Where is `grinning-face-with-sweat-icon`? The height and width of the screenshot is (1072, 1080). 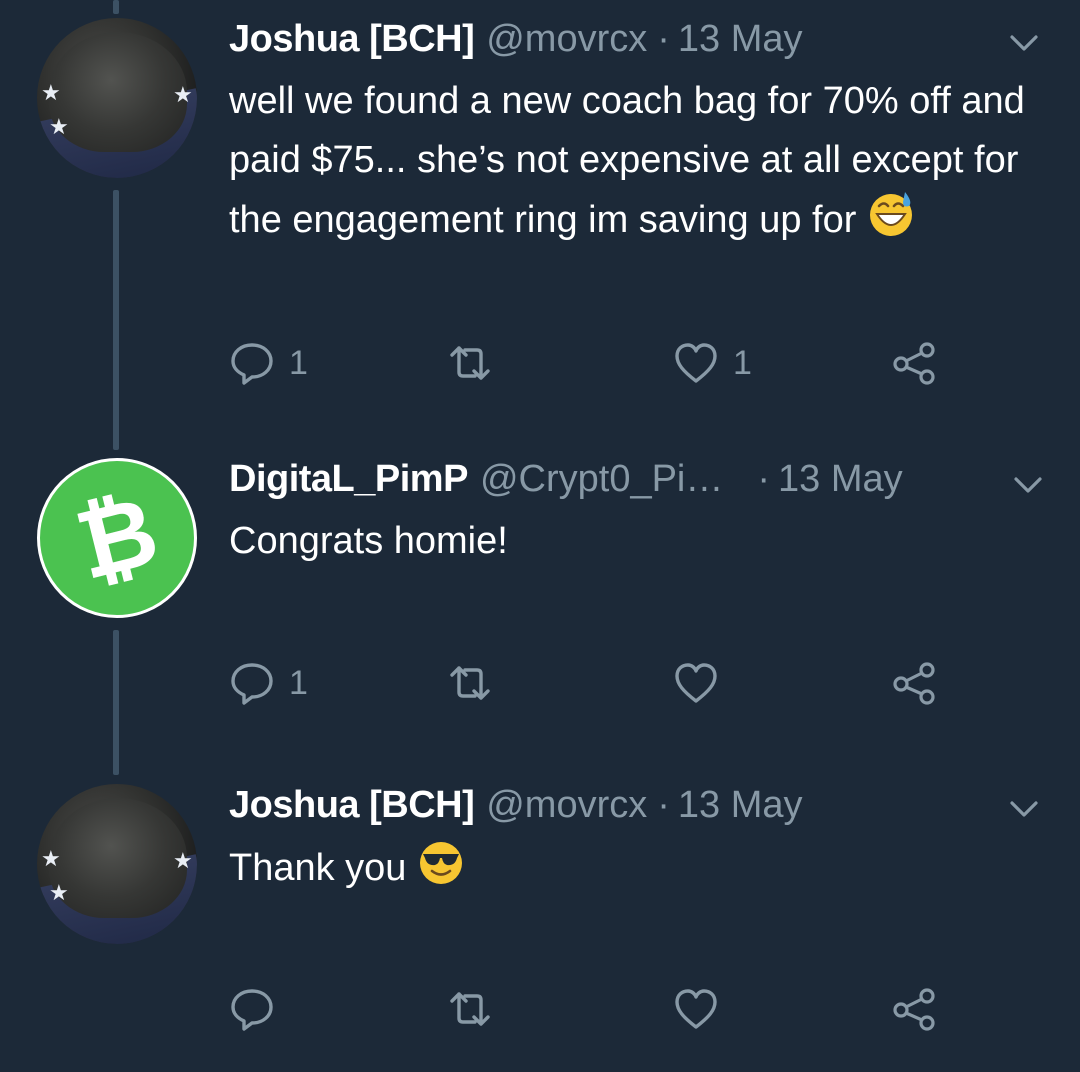
grinning-face-with-sweat-icon is located at coordinates (890, 214).